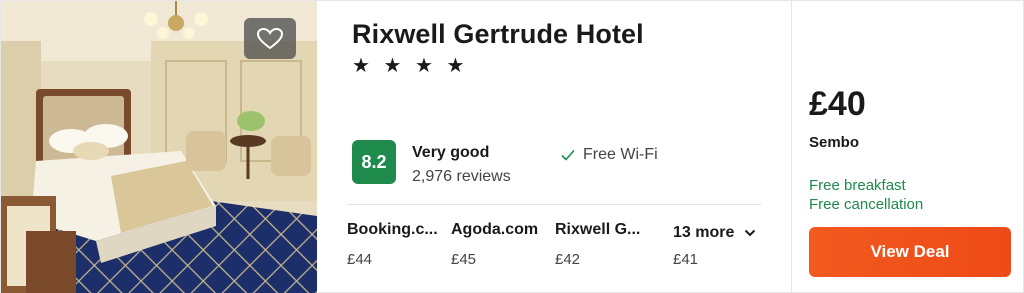 Image resolution: width=1024 pixels, height=293 pixels. What do you see at coordinates (837, 104) in the screenshot?
I see `deal-price: £40` at bounding box center [837, 104].